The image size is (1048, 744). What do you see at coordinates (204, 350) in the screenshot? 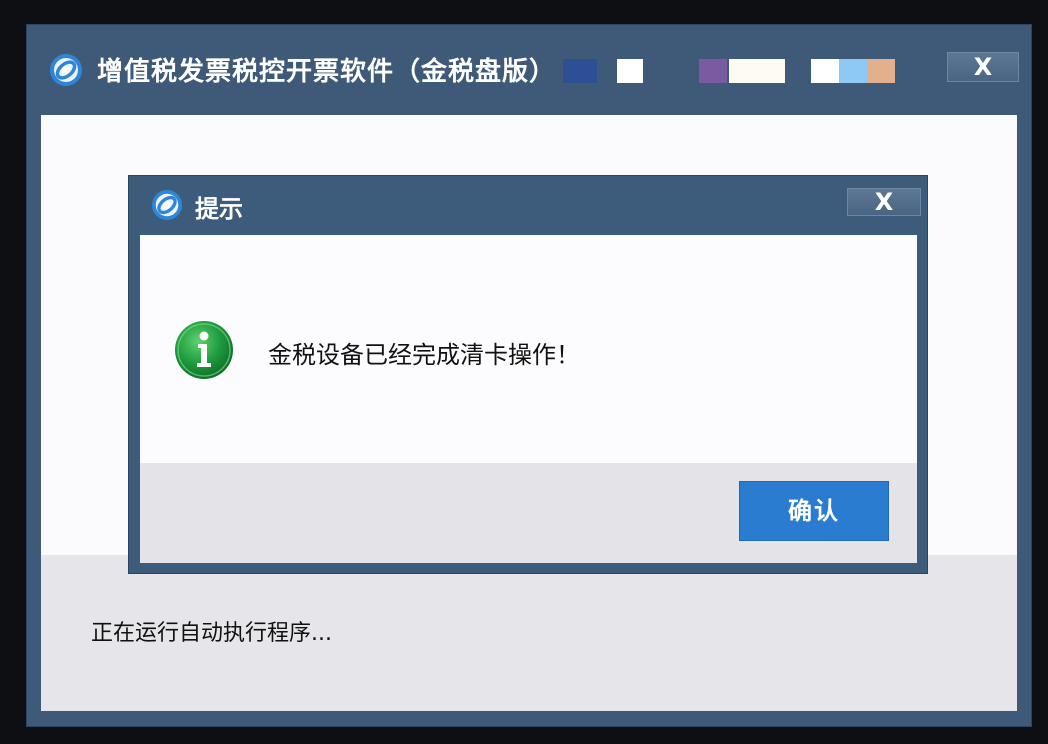
I see `info-icon` at bounding box center [204, 350].